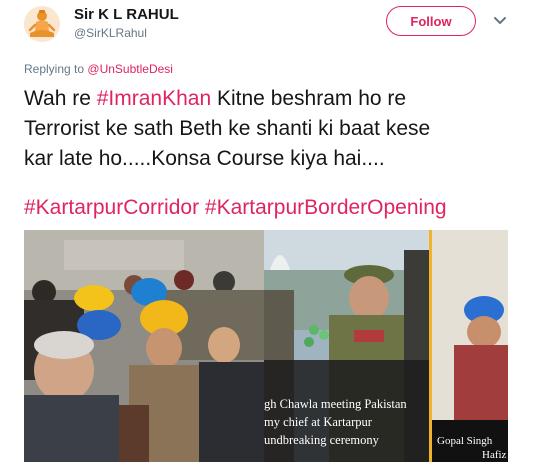 The image size is (534, 462). What do you see at coordinates (494, 455) in the screenshot?
I see `caption2-line-2: Hafiz` at bounding box center [494, 455].